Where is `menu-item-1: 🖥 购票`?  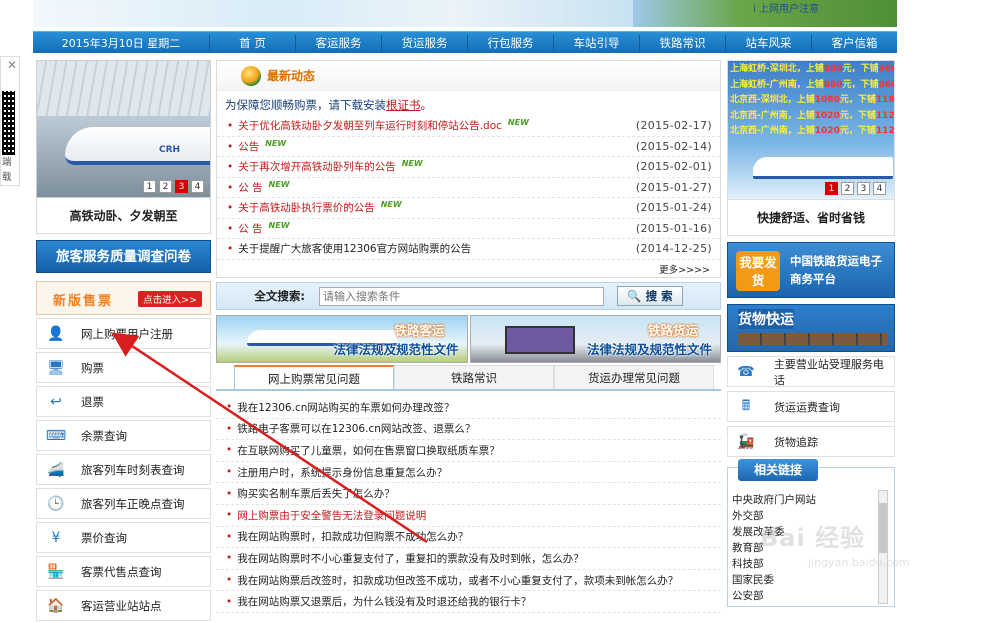
menu-item-1: 🖥 购票 is located at coordinates (123, 367).